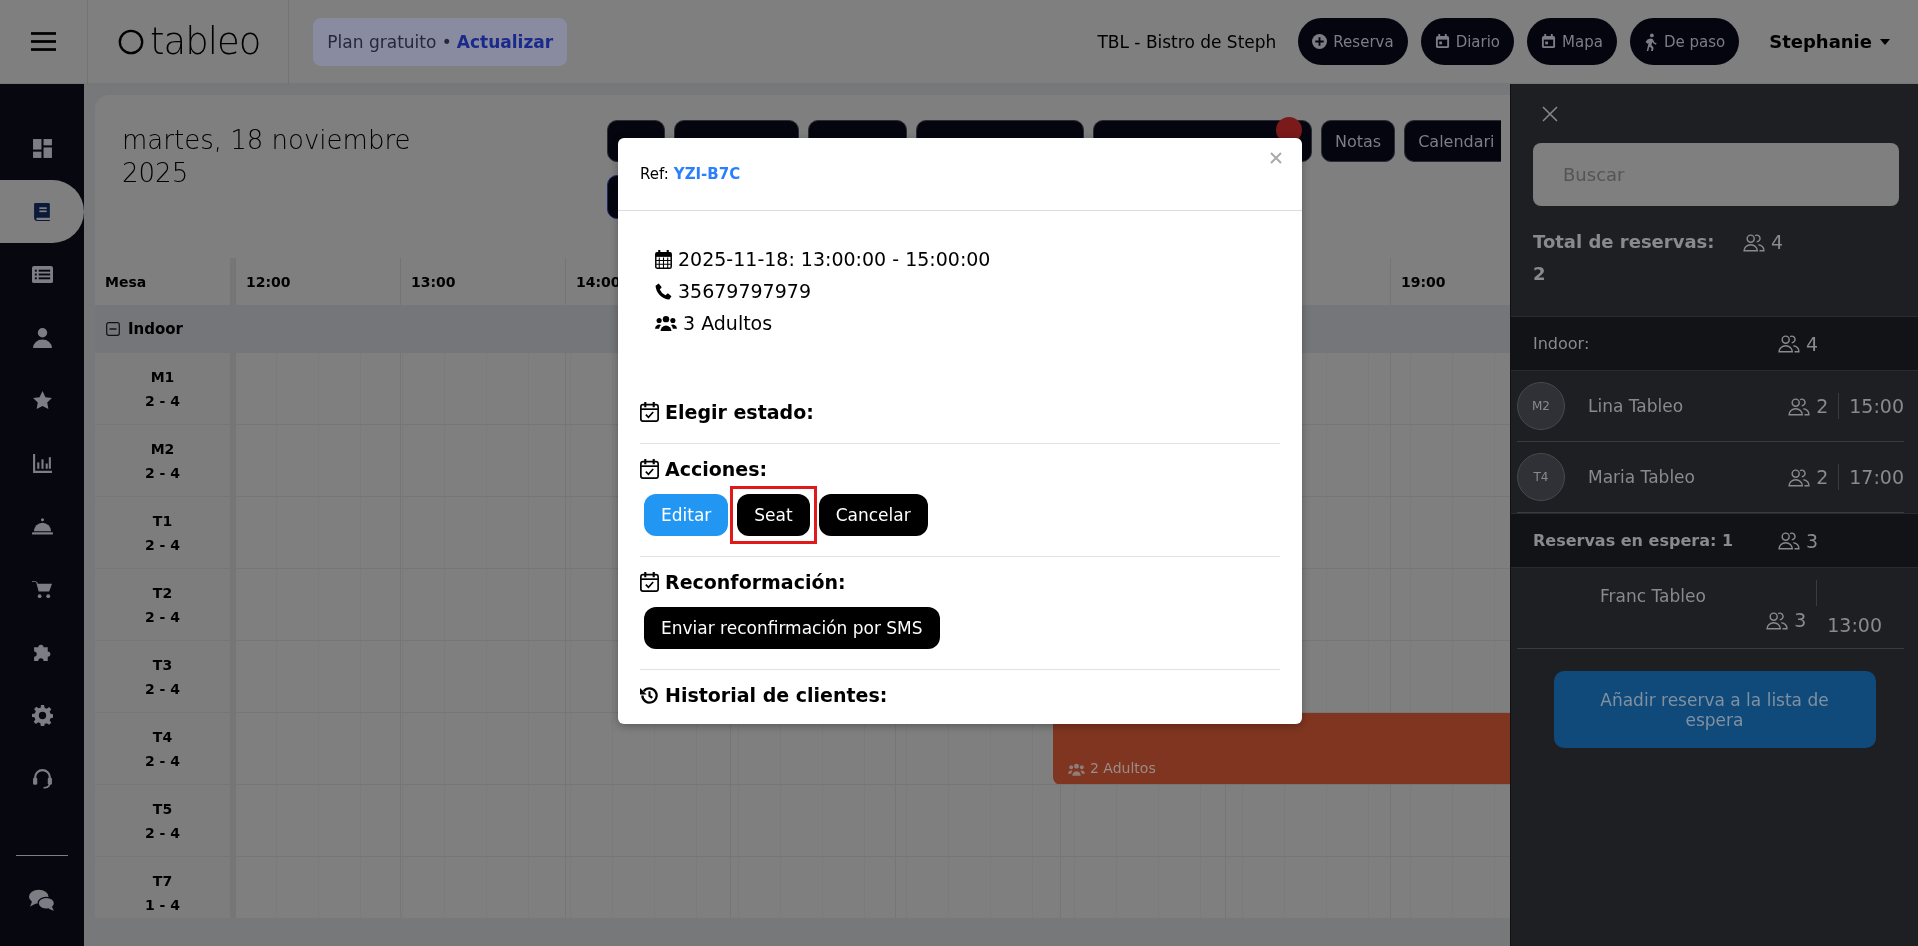 The width and height of the screenshot is (1918, 946). I want to click on walking-person-icon, so click(1650, 41).